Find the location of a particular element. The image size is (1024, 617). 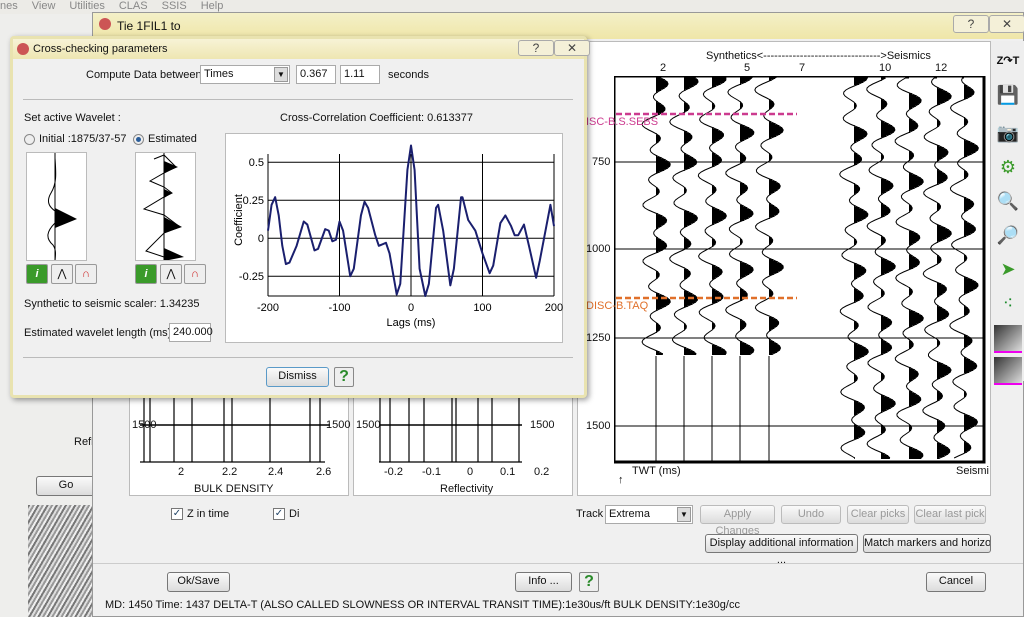

y-tick-label: -0.25 is located at coordinates (251, 277).